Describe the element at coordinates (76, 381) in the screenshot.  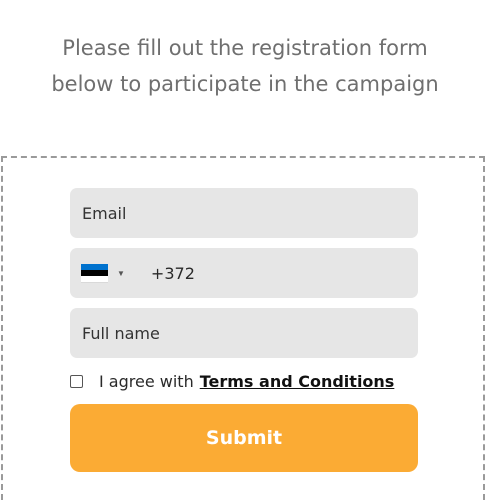
I see `terms-checkbox` at that location.